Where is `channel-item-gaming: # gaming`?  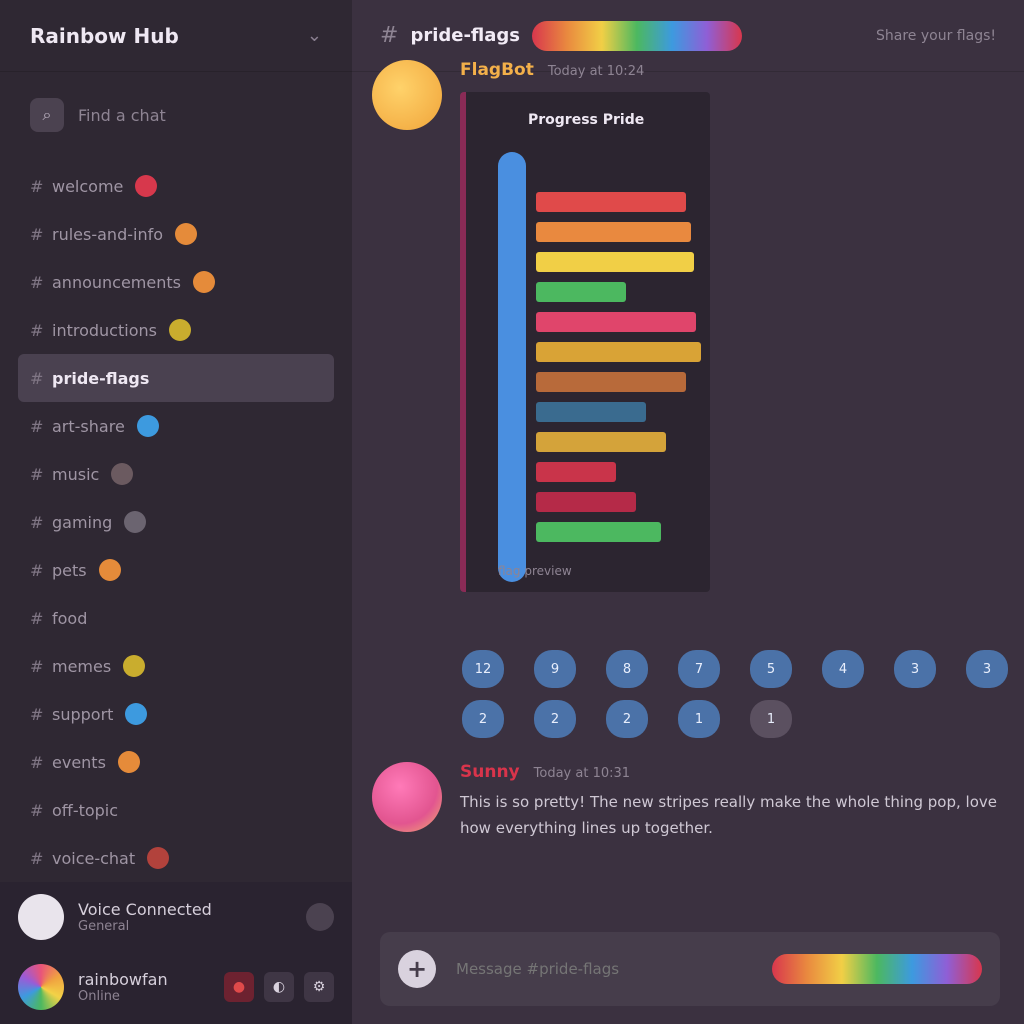
channel-item-gaming: # gaming is located at coordinates (176, 522).